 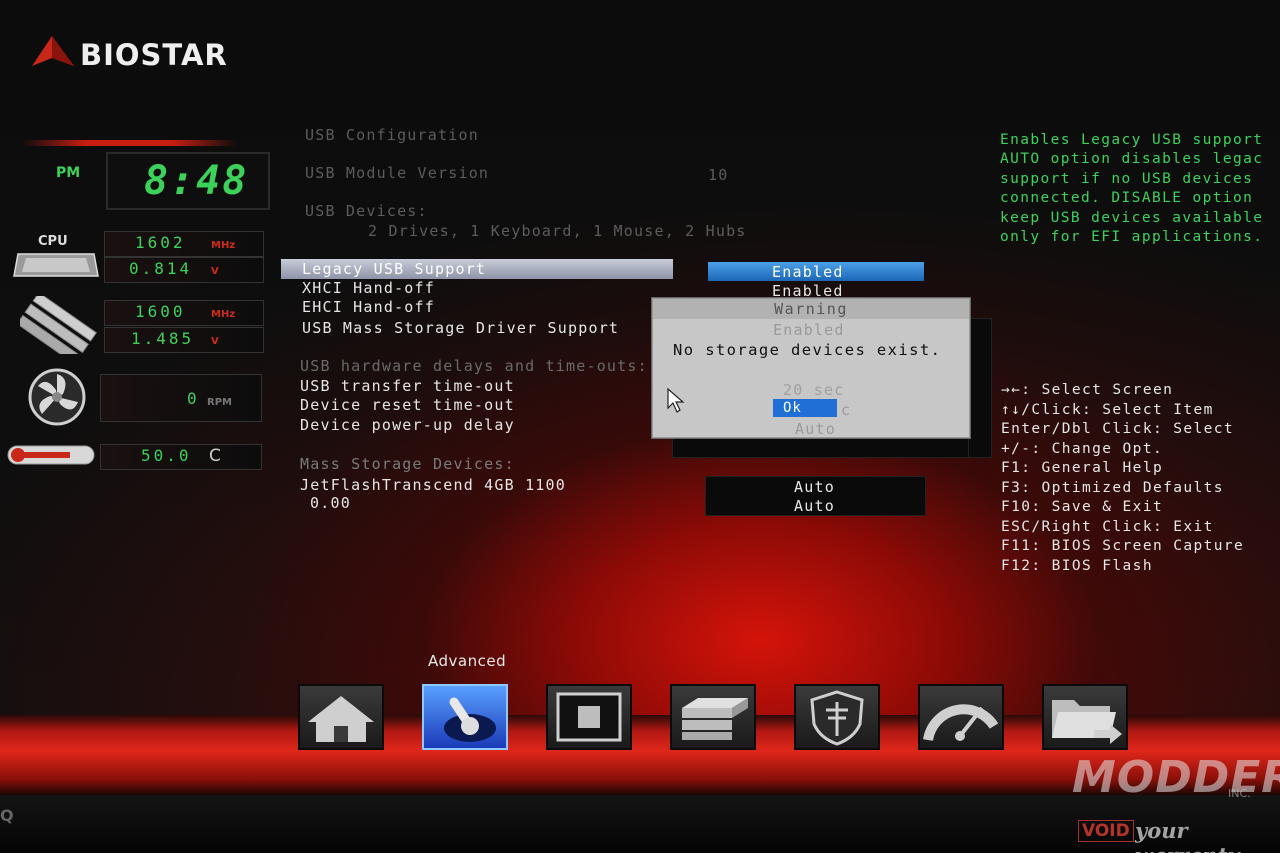 I want to click on help-key-line: ↑↓/Click: Select Item, so click(x=1107, y=409).